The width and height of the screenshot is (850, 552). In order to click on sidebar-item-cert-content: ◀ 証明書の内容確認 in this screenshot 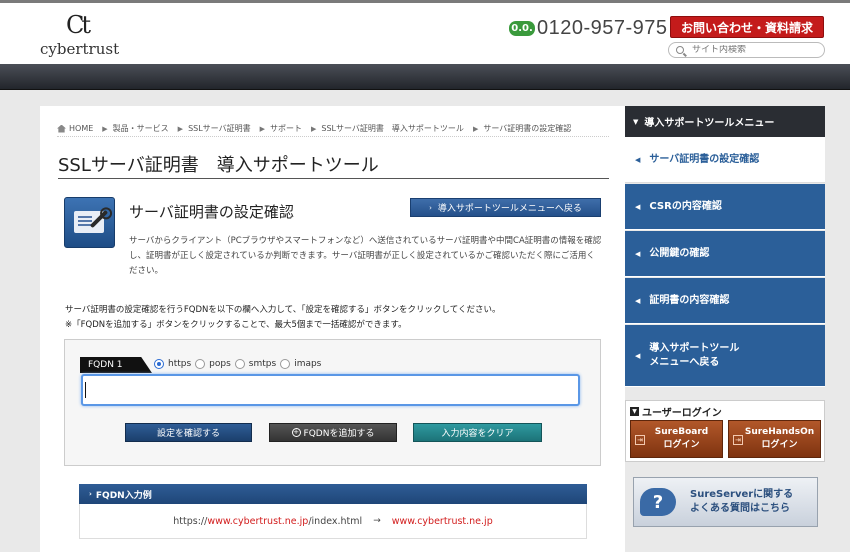, I will do `click(725, 301)`.